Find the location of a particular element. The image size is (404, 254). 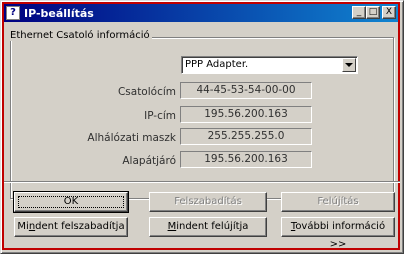

ip-address-label: IP-cím is located at coordinates (160, 116).